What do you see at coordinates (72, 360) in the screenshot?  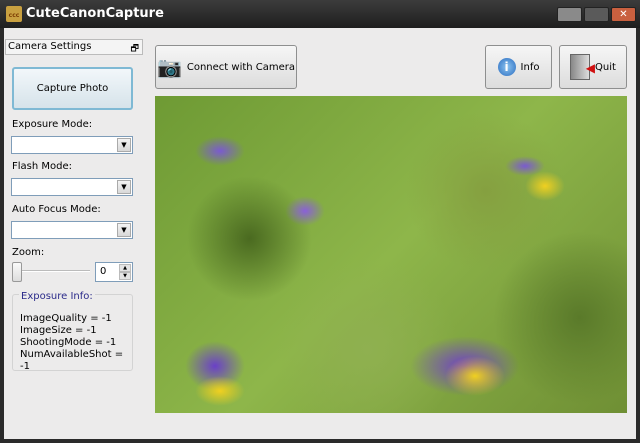 I see `num-available-shot-info: NumAvailableShot = -1` at bounding box center [72, 360].